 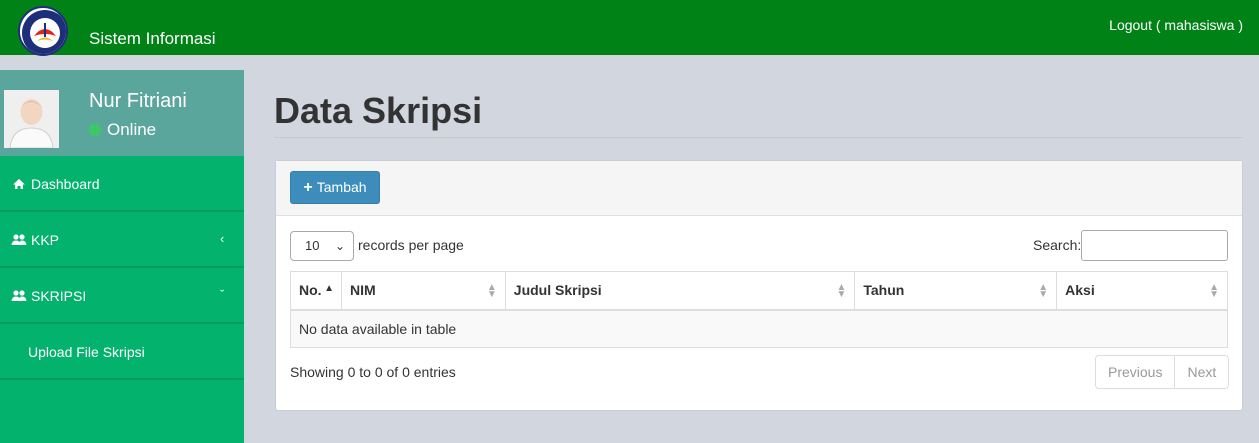 What do you see at coordinates (45, 240) in the screenshot?
I see `sidebar-item-label: KKP` at bounding box center [45, 240].